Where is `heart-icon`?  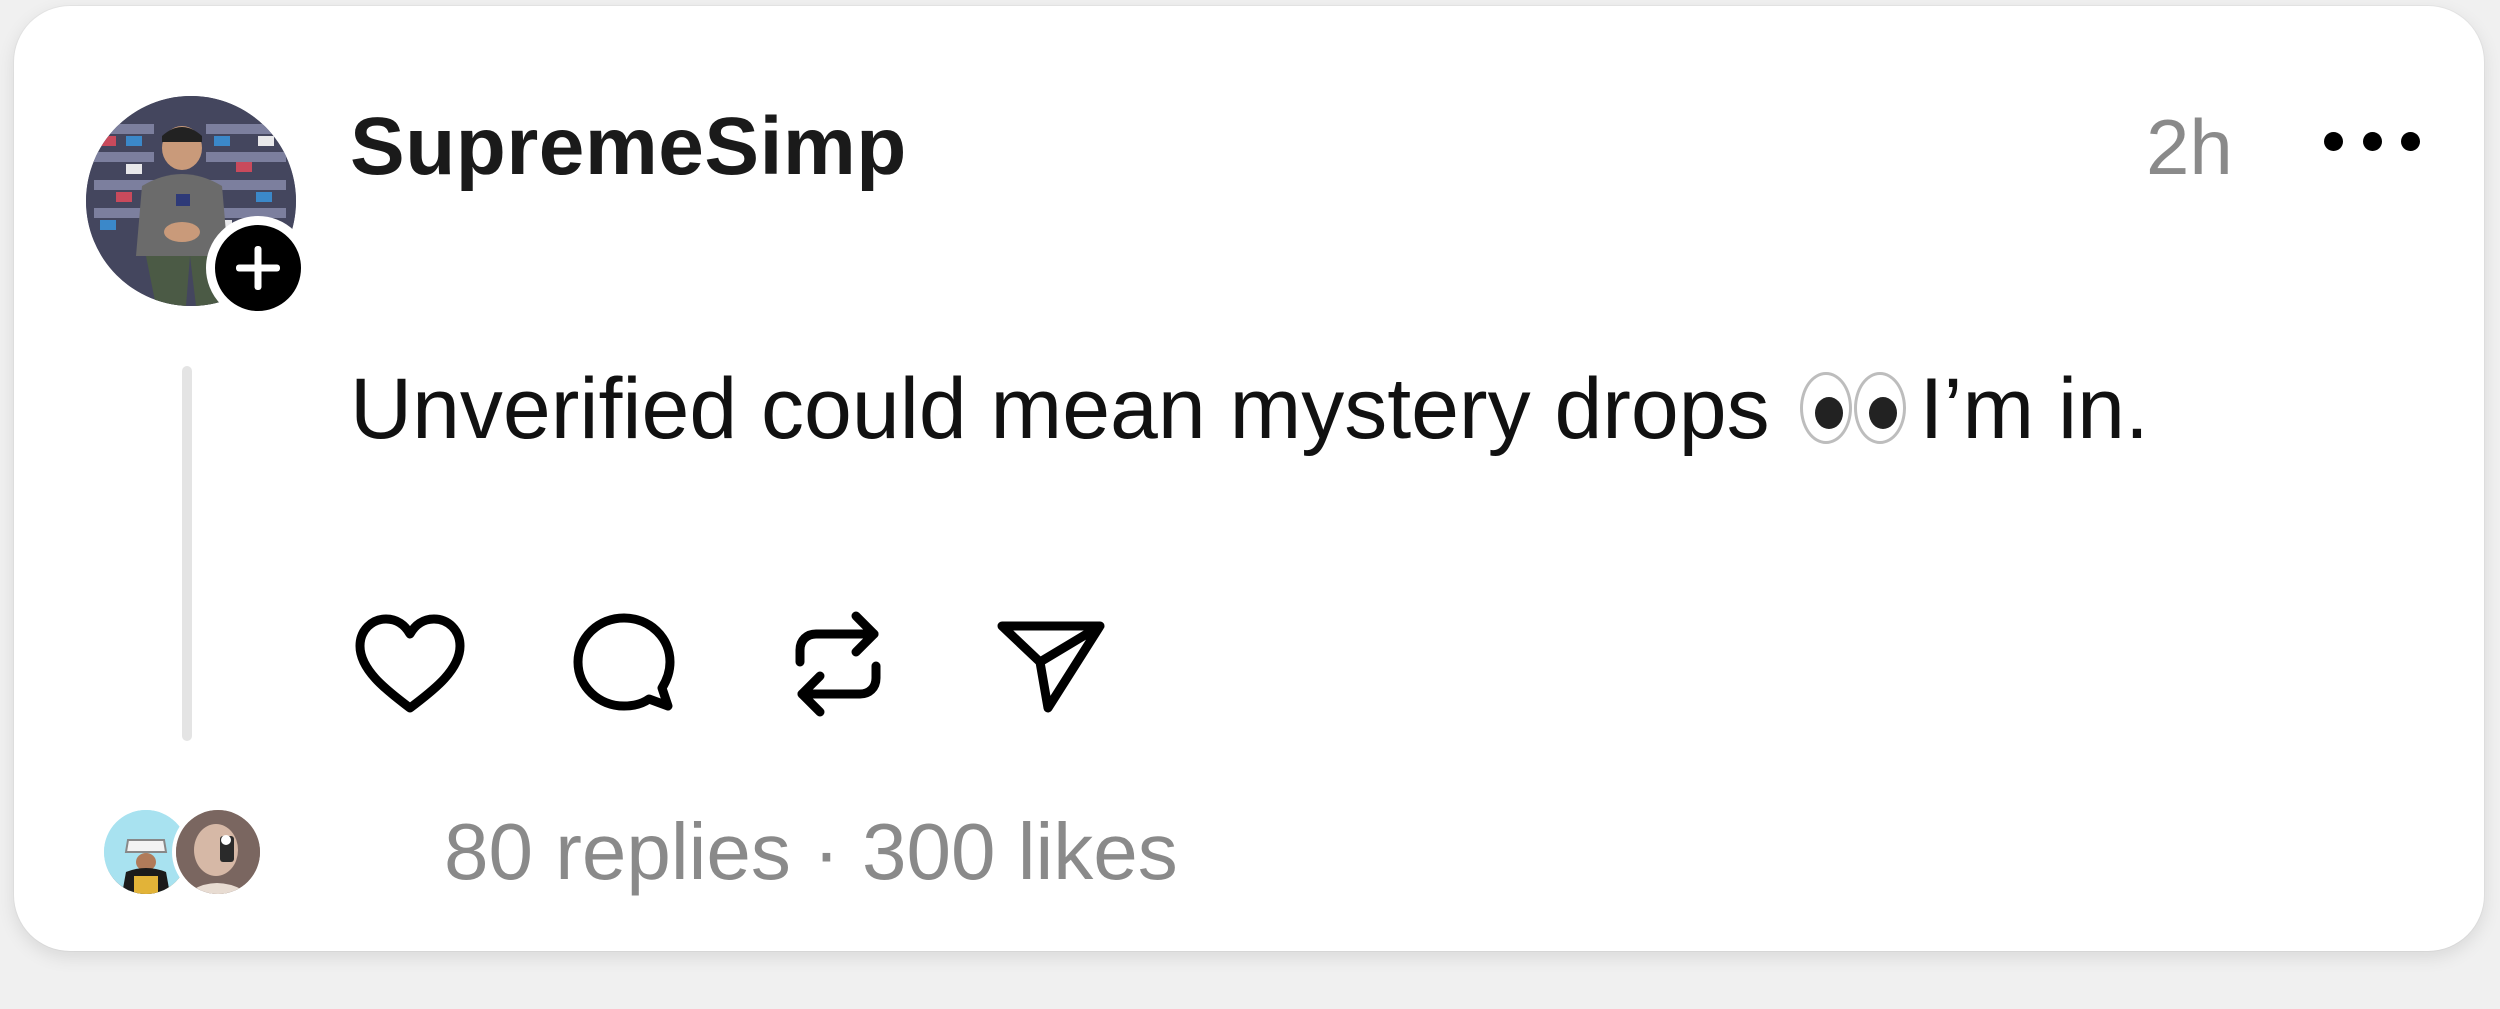
heart-icon is located at coordinates (410, 663).